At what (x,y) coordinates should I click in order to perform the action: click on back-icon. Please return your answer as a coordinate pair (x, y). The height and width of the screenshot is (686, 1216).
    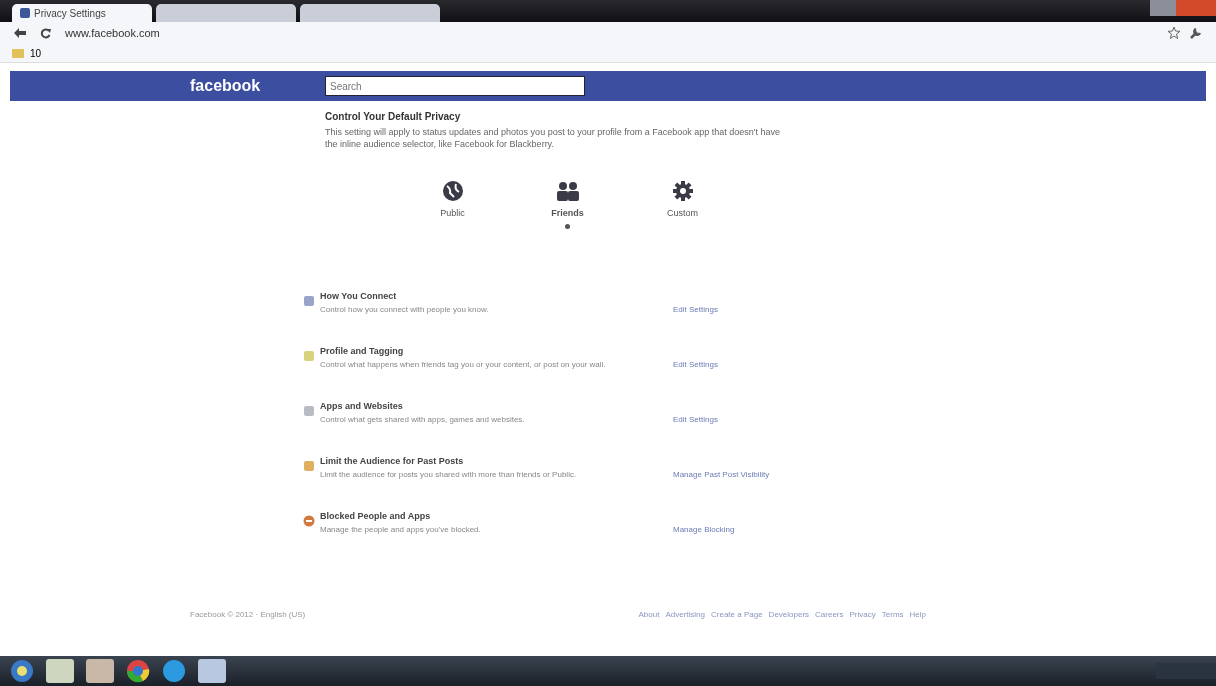
    Looking at the image, I should click on (20, 33).